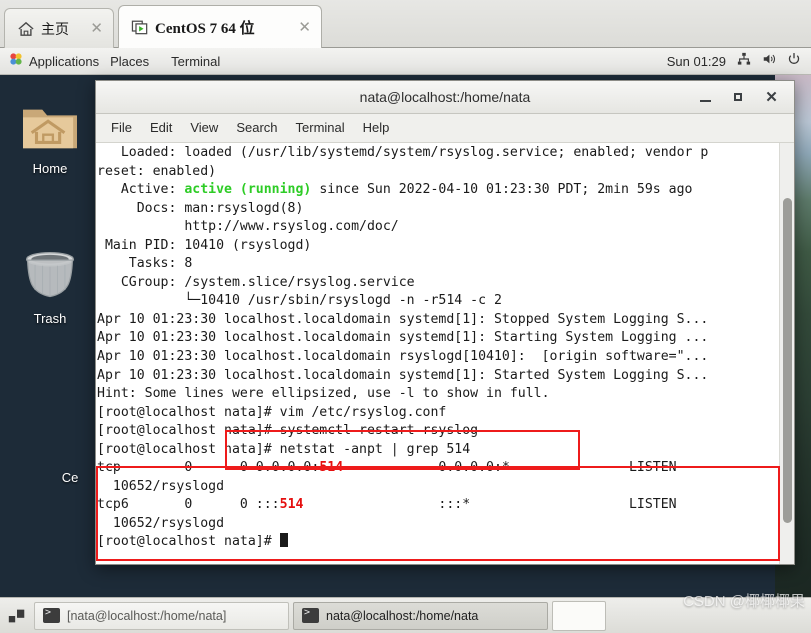 The width and height of the screenshot is (811, 633). I want to click on panel-status-area: Sun 01:29, so click(739, 61).